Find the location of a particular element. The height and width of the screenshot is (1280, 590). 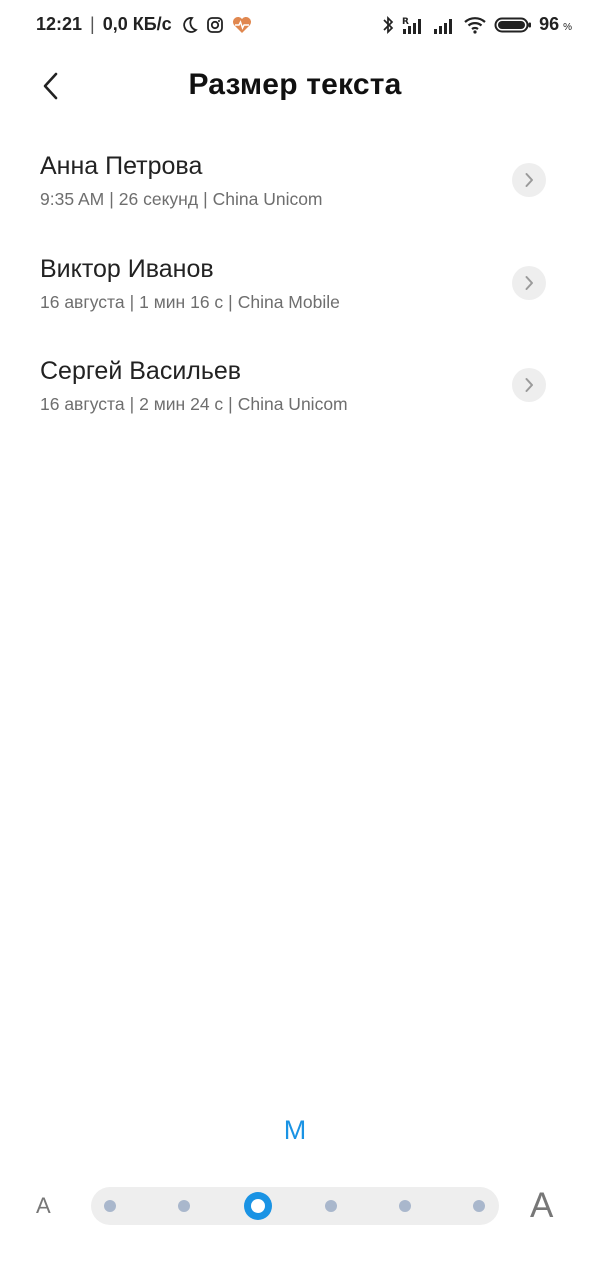

battery-icon is located at coordinates (513, 25).